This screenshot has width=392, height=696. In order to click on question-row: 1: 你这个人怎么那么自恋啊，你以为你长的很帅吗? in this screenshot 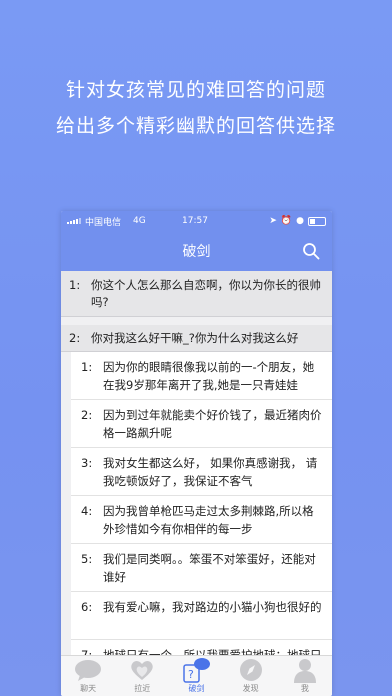, I will do `click(196, 294)`.